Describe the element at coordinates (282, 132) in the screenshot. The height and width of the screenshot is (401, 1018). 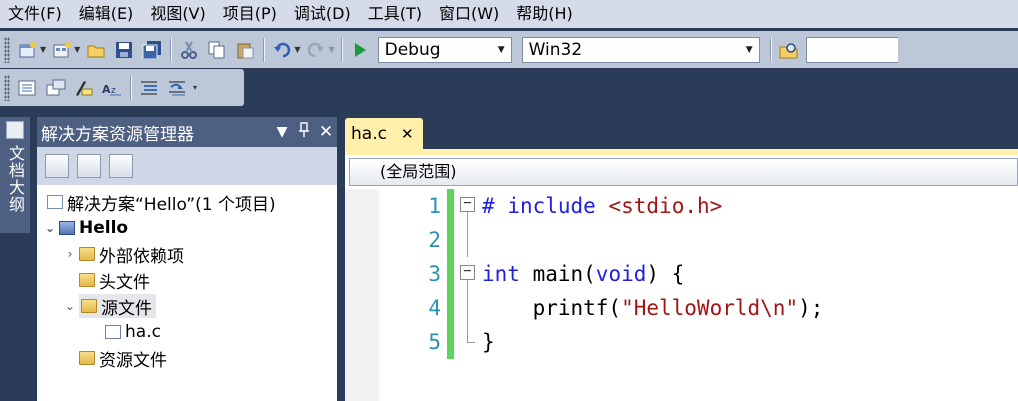
I see `window-position-dropdown-icon: ▼` at that location.